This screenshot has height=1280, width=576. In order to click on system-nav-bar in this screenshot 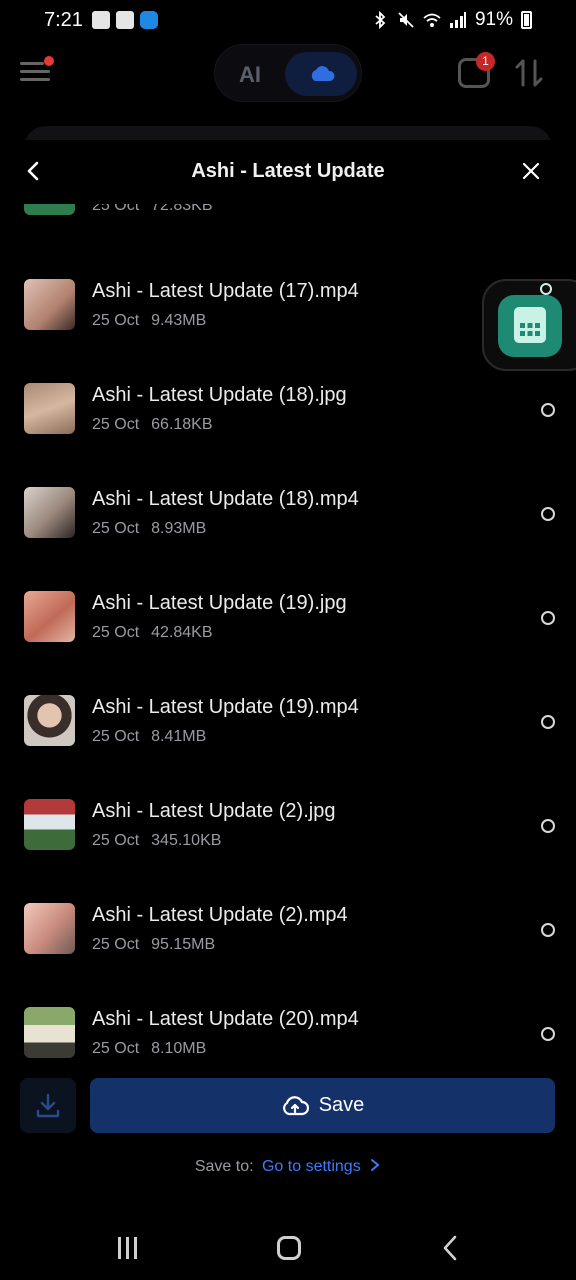, I will do `click(288, 1246)`.